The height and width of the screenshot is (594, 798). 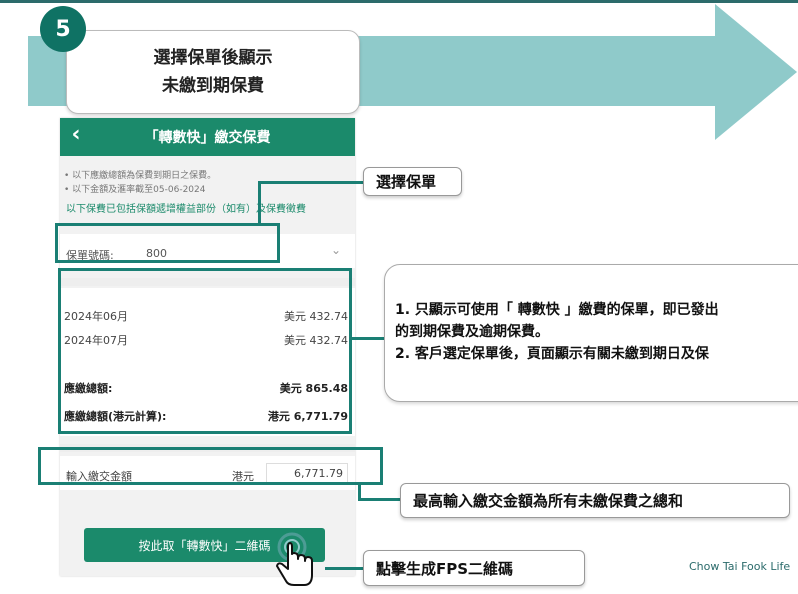 I want to click on note-item: • 以下金額及滙率截至05-06-2024, so click(x=135, y=190).